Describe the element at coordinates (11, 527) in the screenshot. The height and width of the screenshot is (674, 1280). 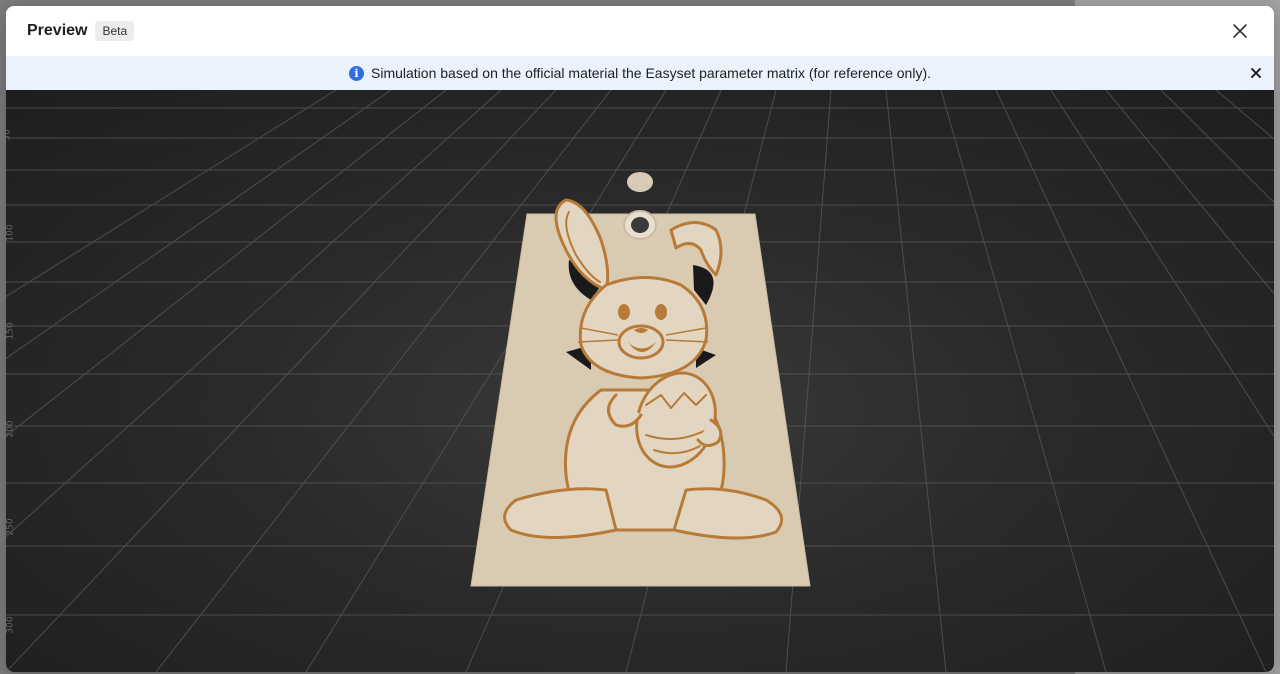
I see `ruler-label: 250` at that location.